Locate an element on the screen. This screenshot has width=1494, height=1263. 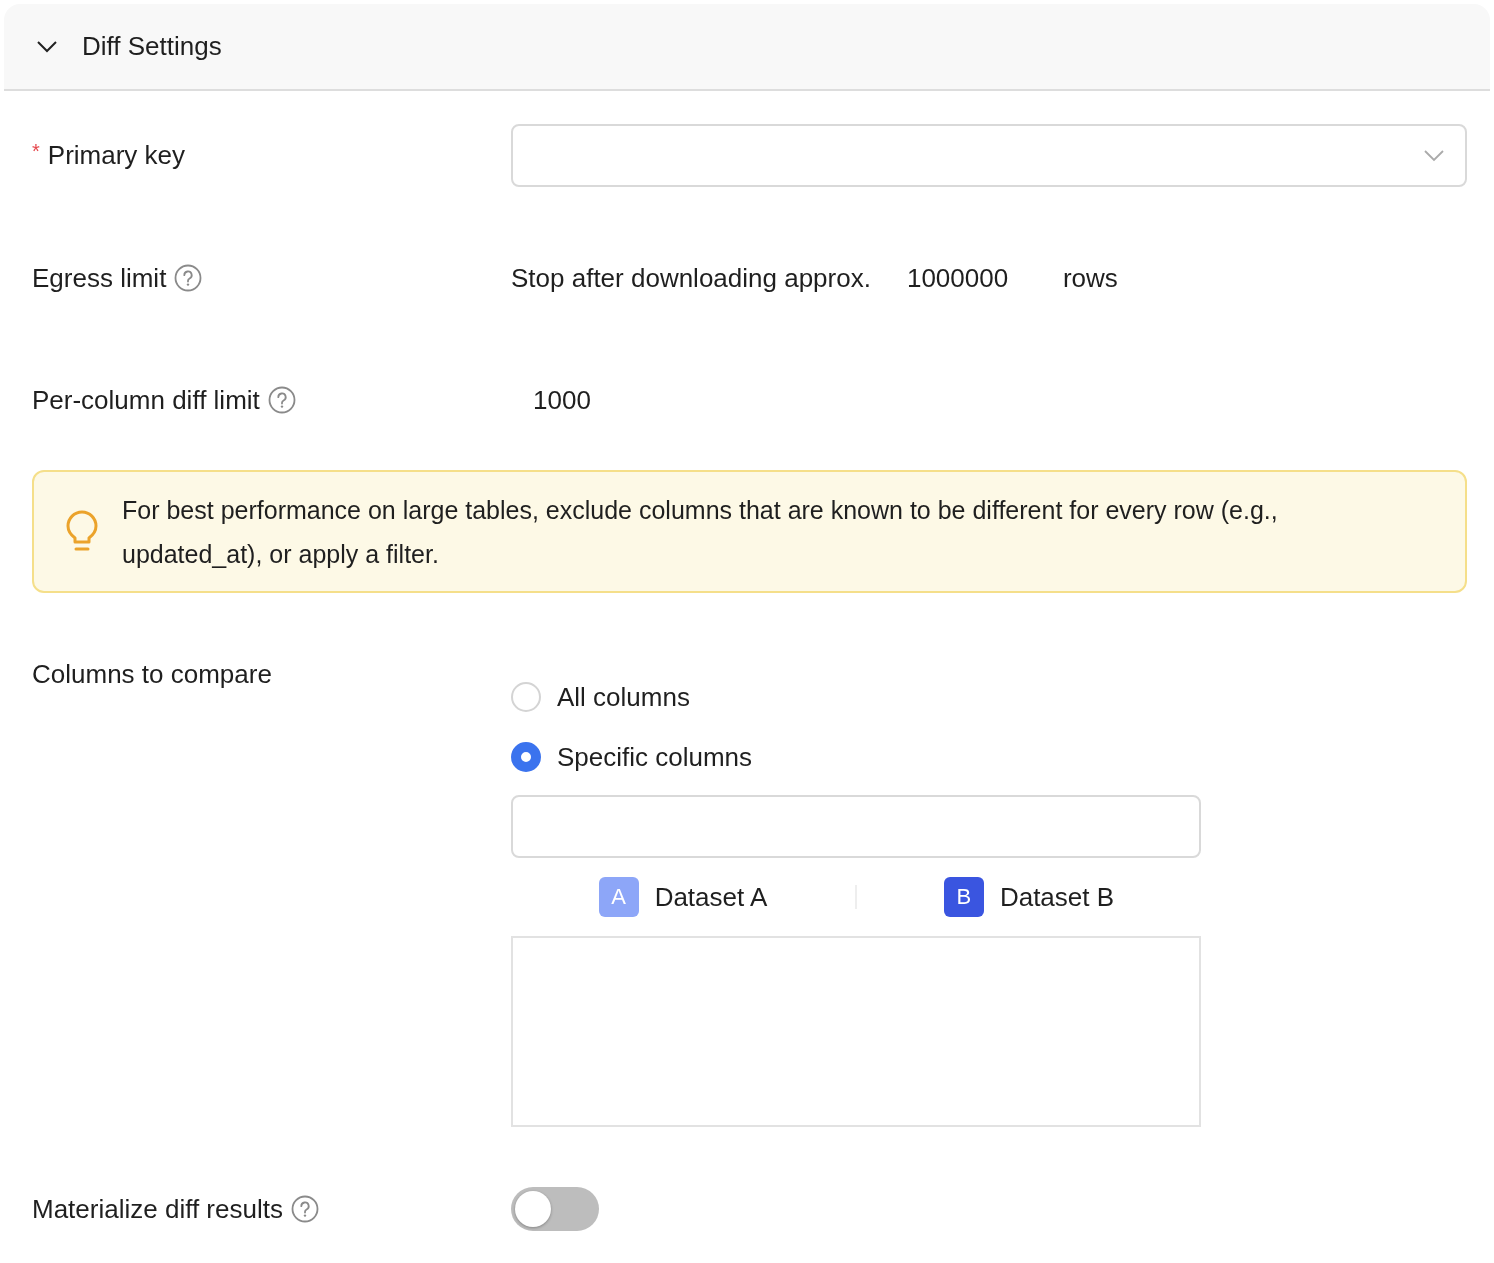
field-label: Per-column diff limit is located at coordinates (146, 400).